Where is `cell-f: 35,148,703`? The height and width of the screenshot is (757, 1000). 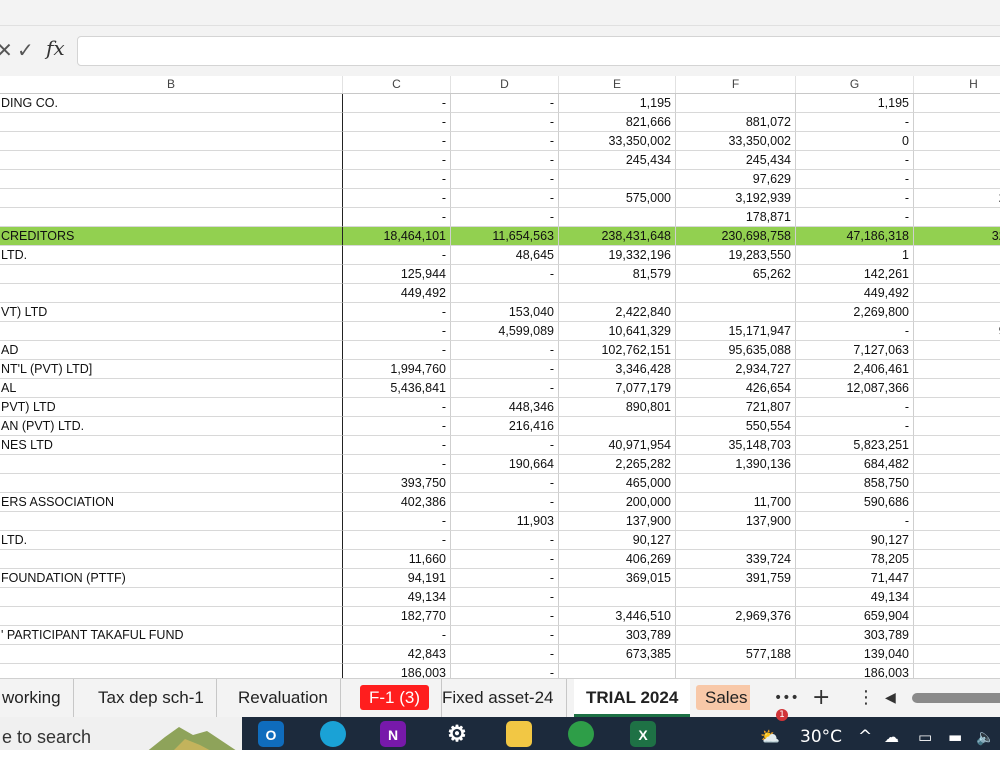
cell-f: 35,148,703 is located at coordinates (736, 445).